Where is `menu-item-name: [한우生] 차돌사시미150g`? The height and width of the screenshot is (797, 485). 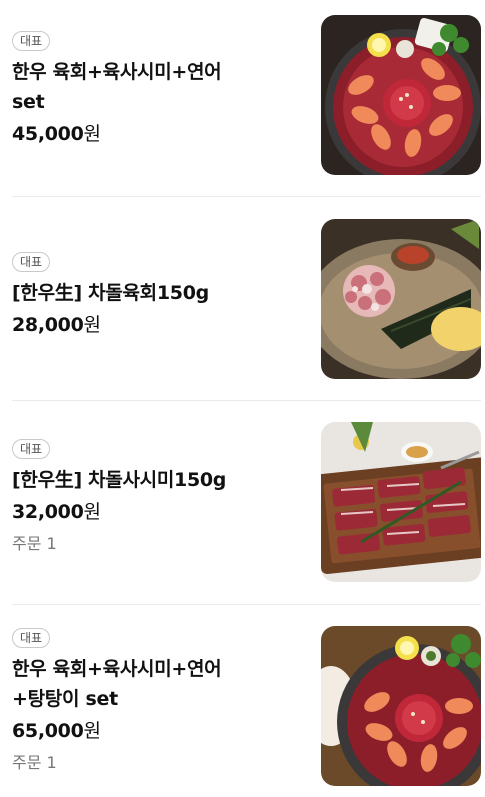
menu-item-name: [한우生] 차돌사시미150g is located at coordinates (158, 480).